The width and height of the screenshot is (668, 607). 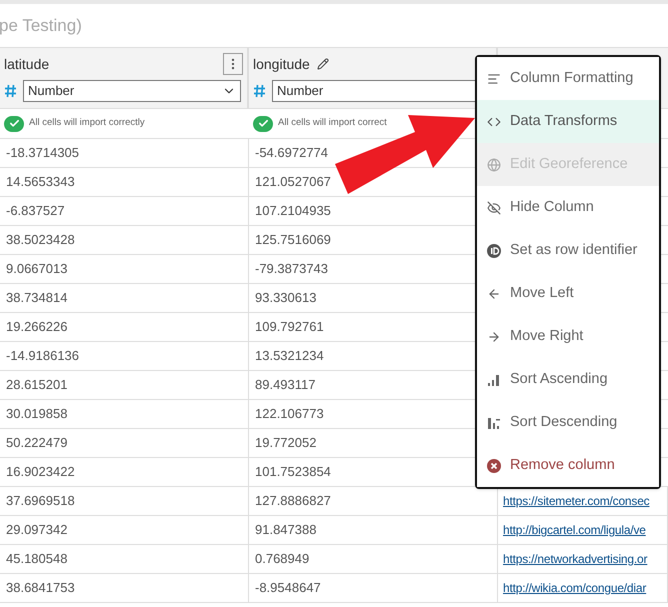 What do you see at coordinates (568, 250) in the screenshot?
I see `menu-item: Set as row identifier` at bounding box center [568, 250].